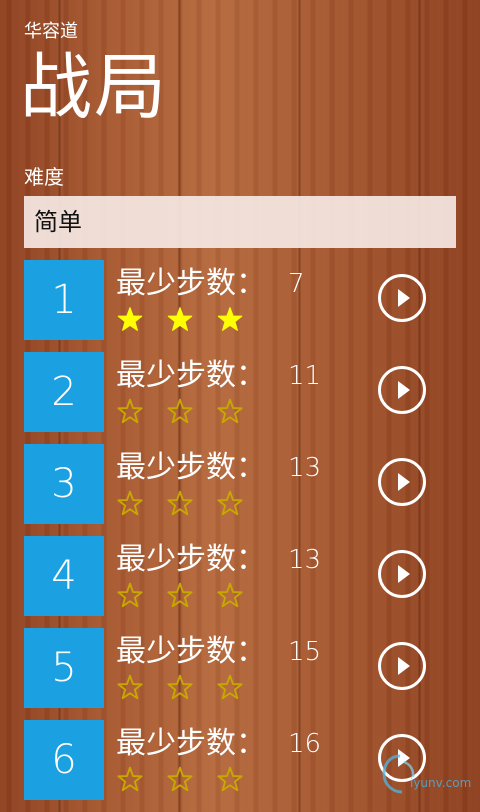  What do you see at coordinates (240, 222) in the screenshot?
I see `difficulty-select: 简单` at bounding box center [240, 222].